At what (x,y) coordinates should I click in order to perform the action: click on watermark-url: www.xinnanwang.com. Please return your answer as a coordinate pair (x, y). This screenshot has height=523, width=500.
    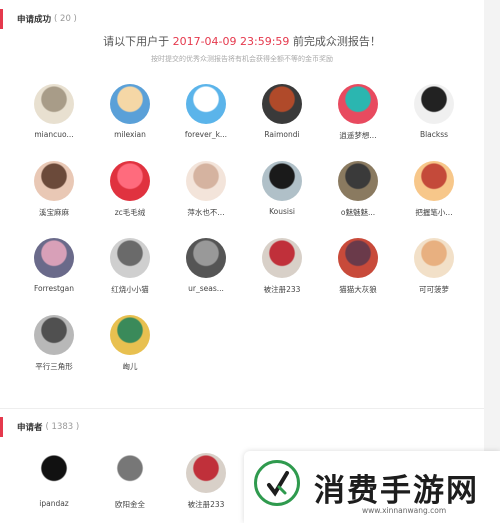
    Looking at the image, I should click on (404, 510).